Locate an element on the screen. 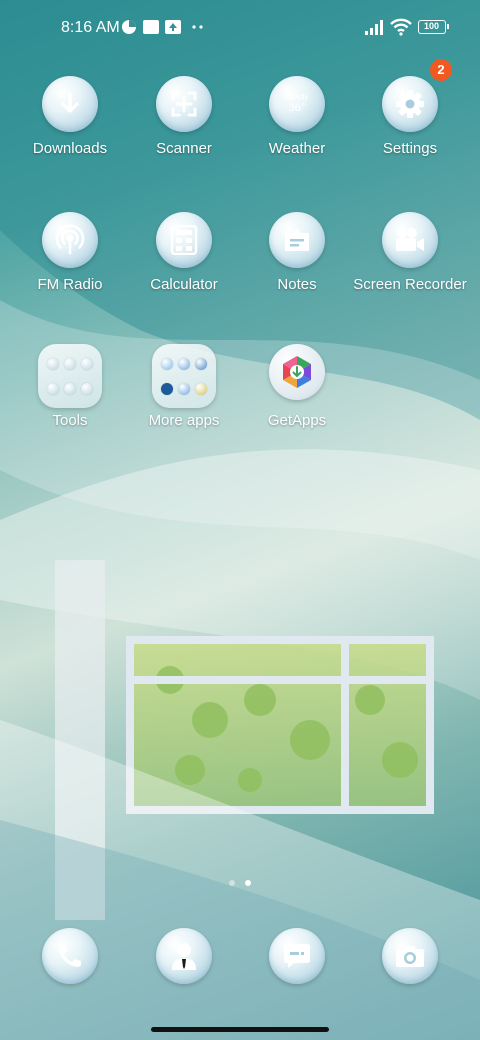 This screenshot has width=480, height=1040. gesture-navigation-bar is located at coordinates (240, 1029).